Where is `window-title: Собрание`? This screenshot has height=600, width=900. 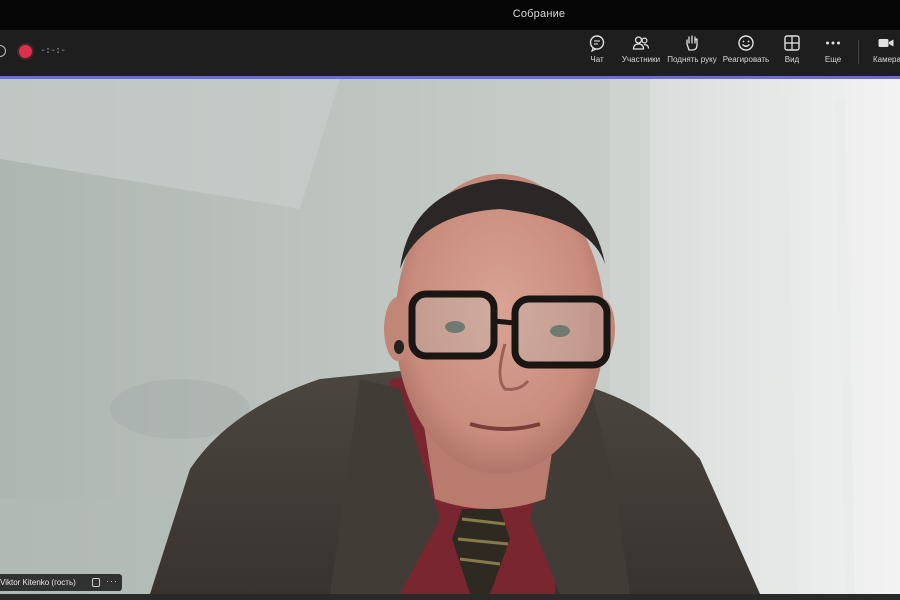 window-title: Собрание is located at coordinates (539, 14).